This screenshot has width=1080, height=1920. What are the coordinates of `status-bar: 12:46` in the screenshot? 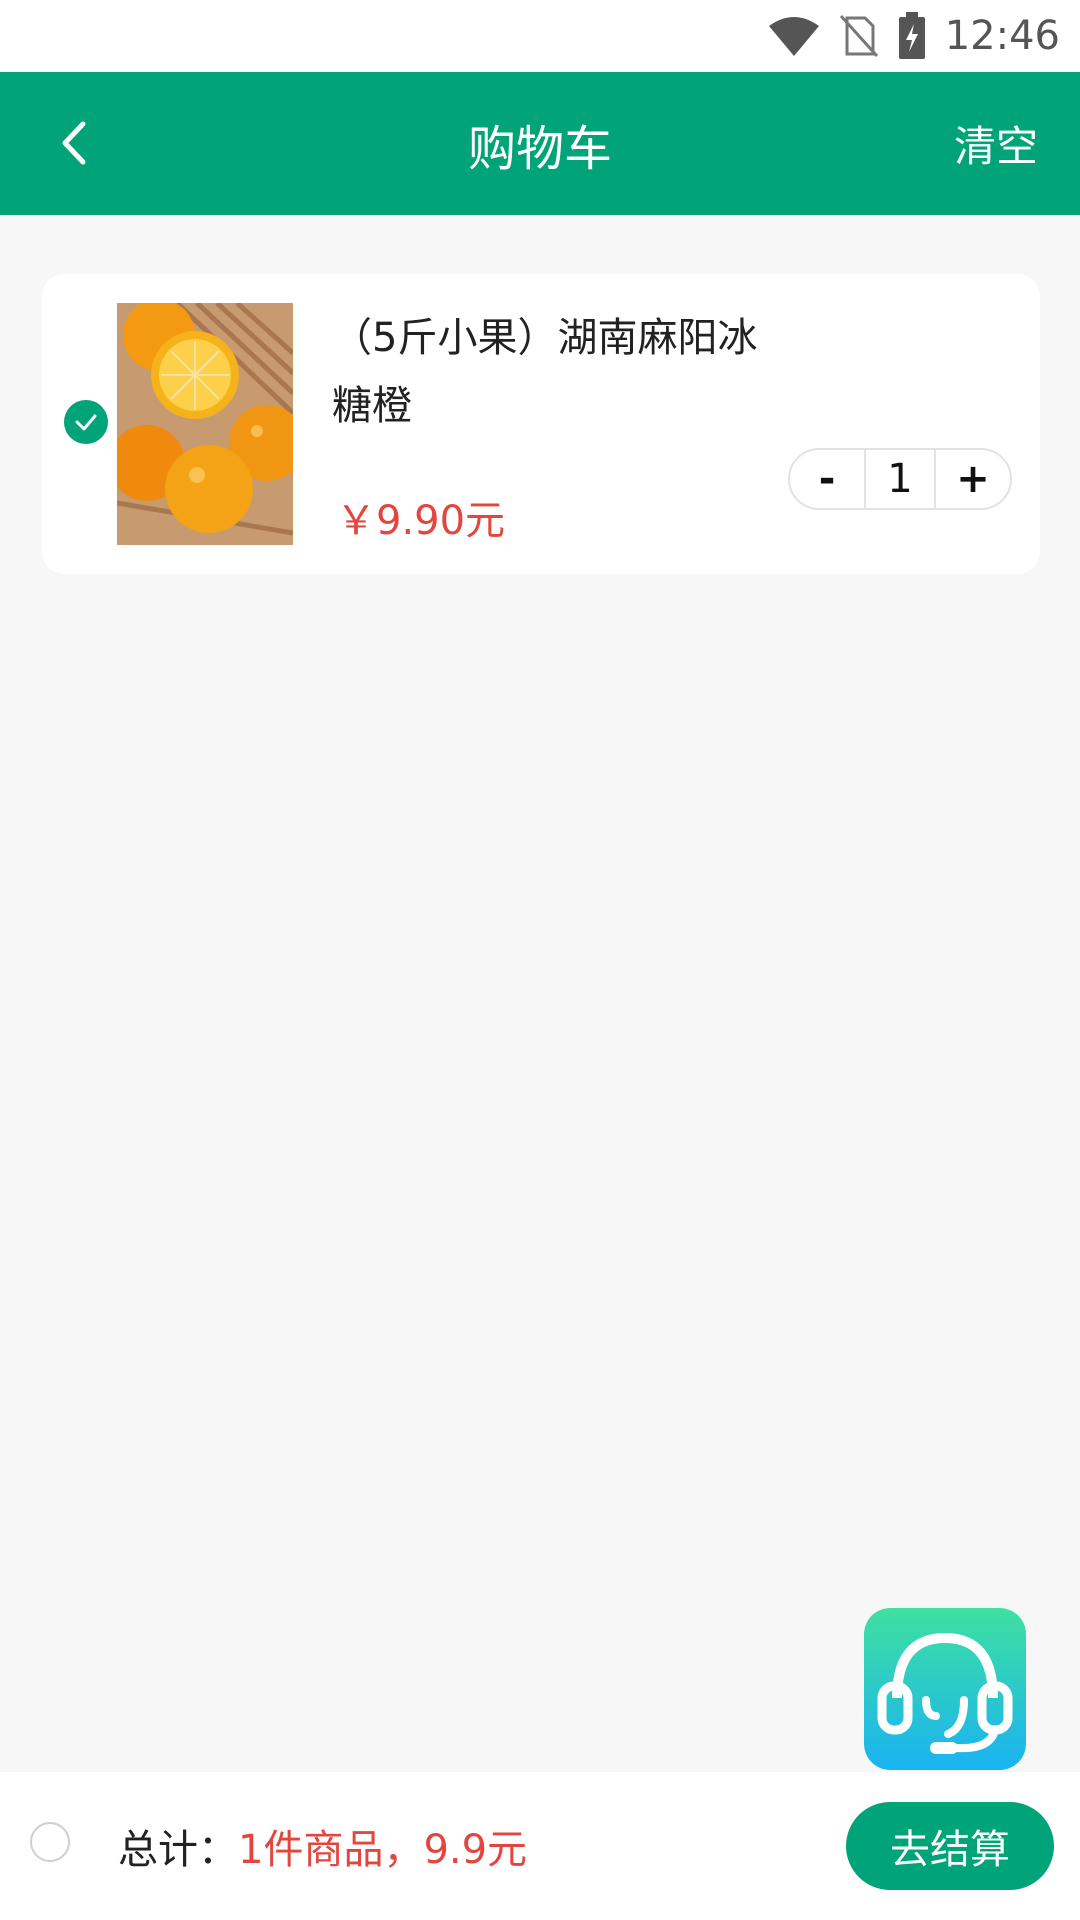 It's located at (540, 36).